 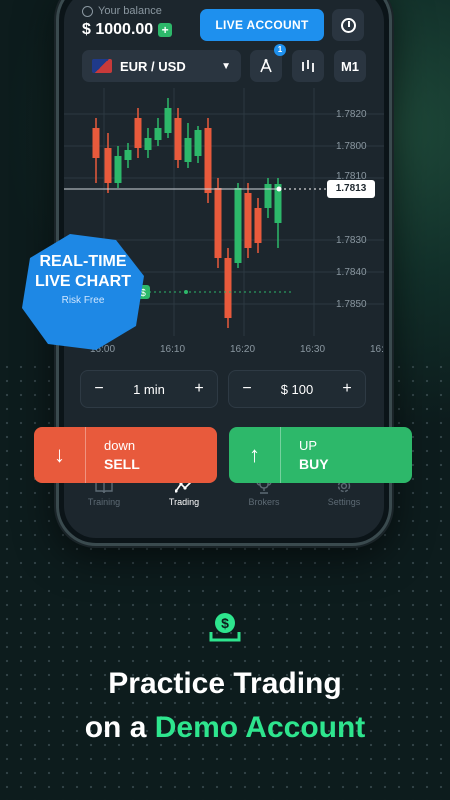 I want to click on balance-value: $ 1000.00 +, so click(x=127, y=30).